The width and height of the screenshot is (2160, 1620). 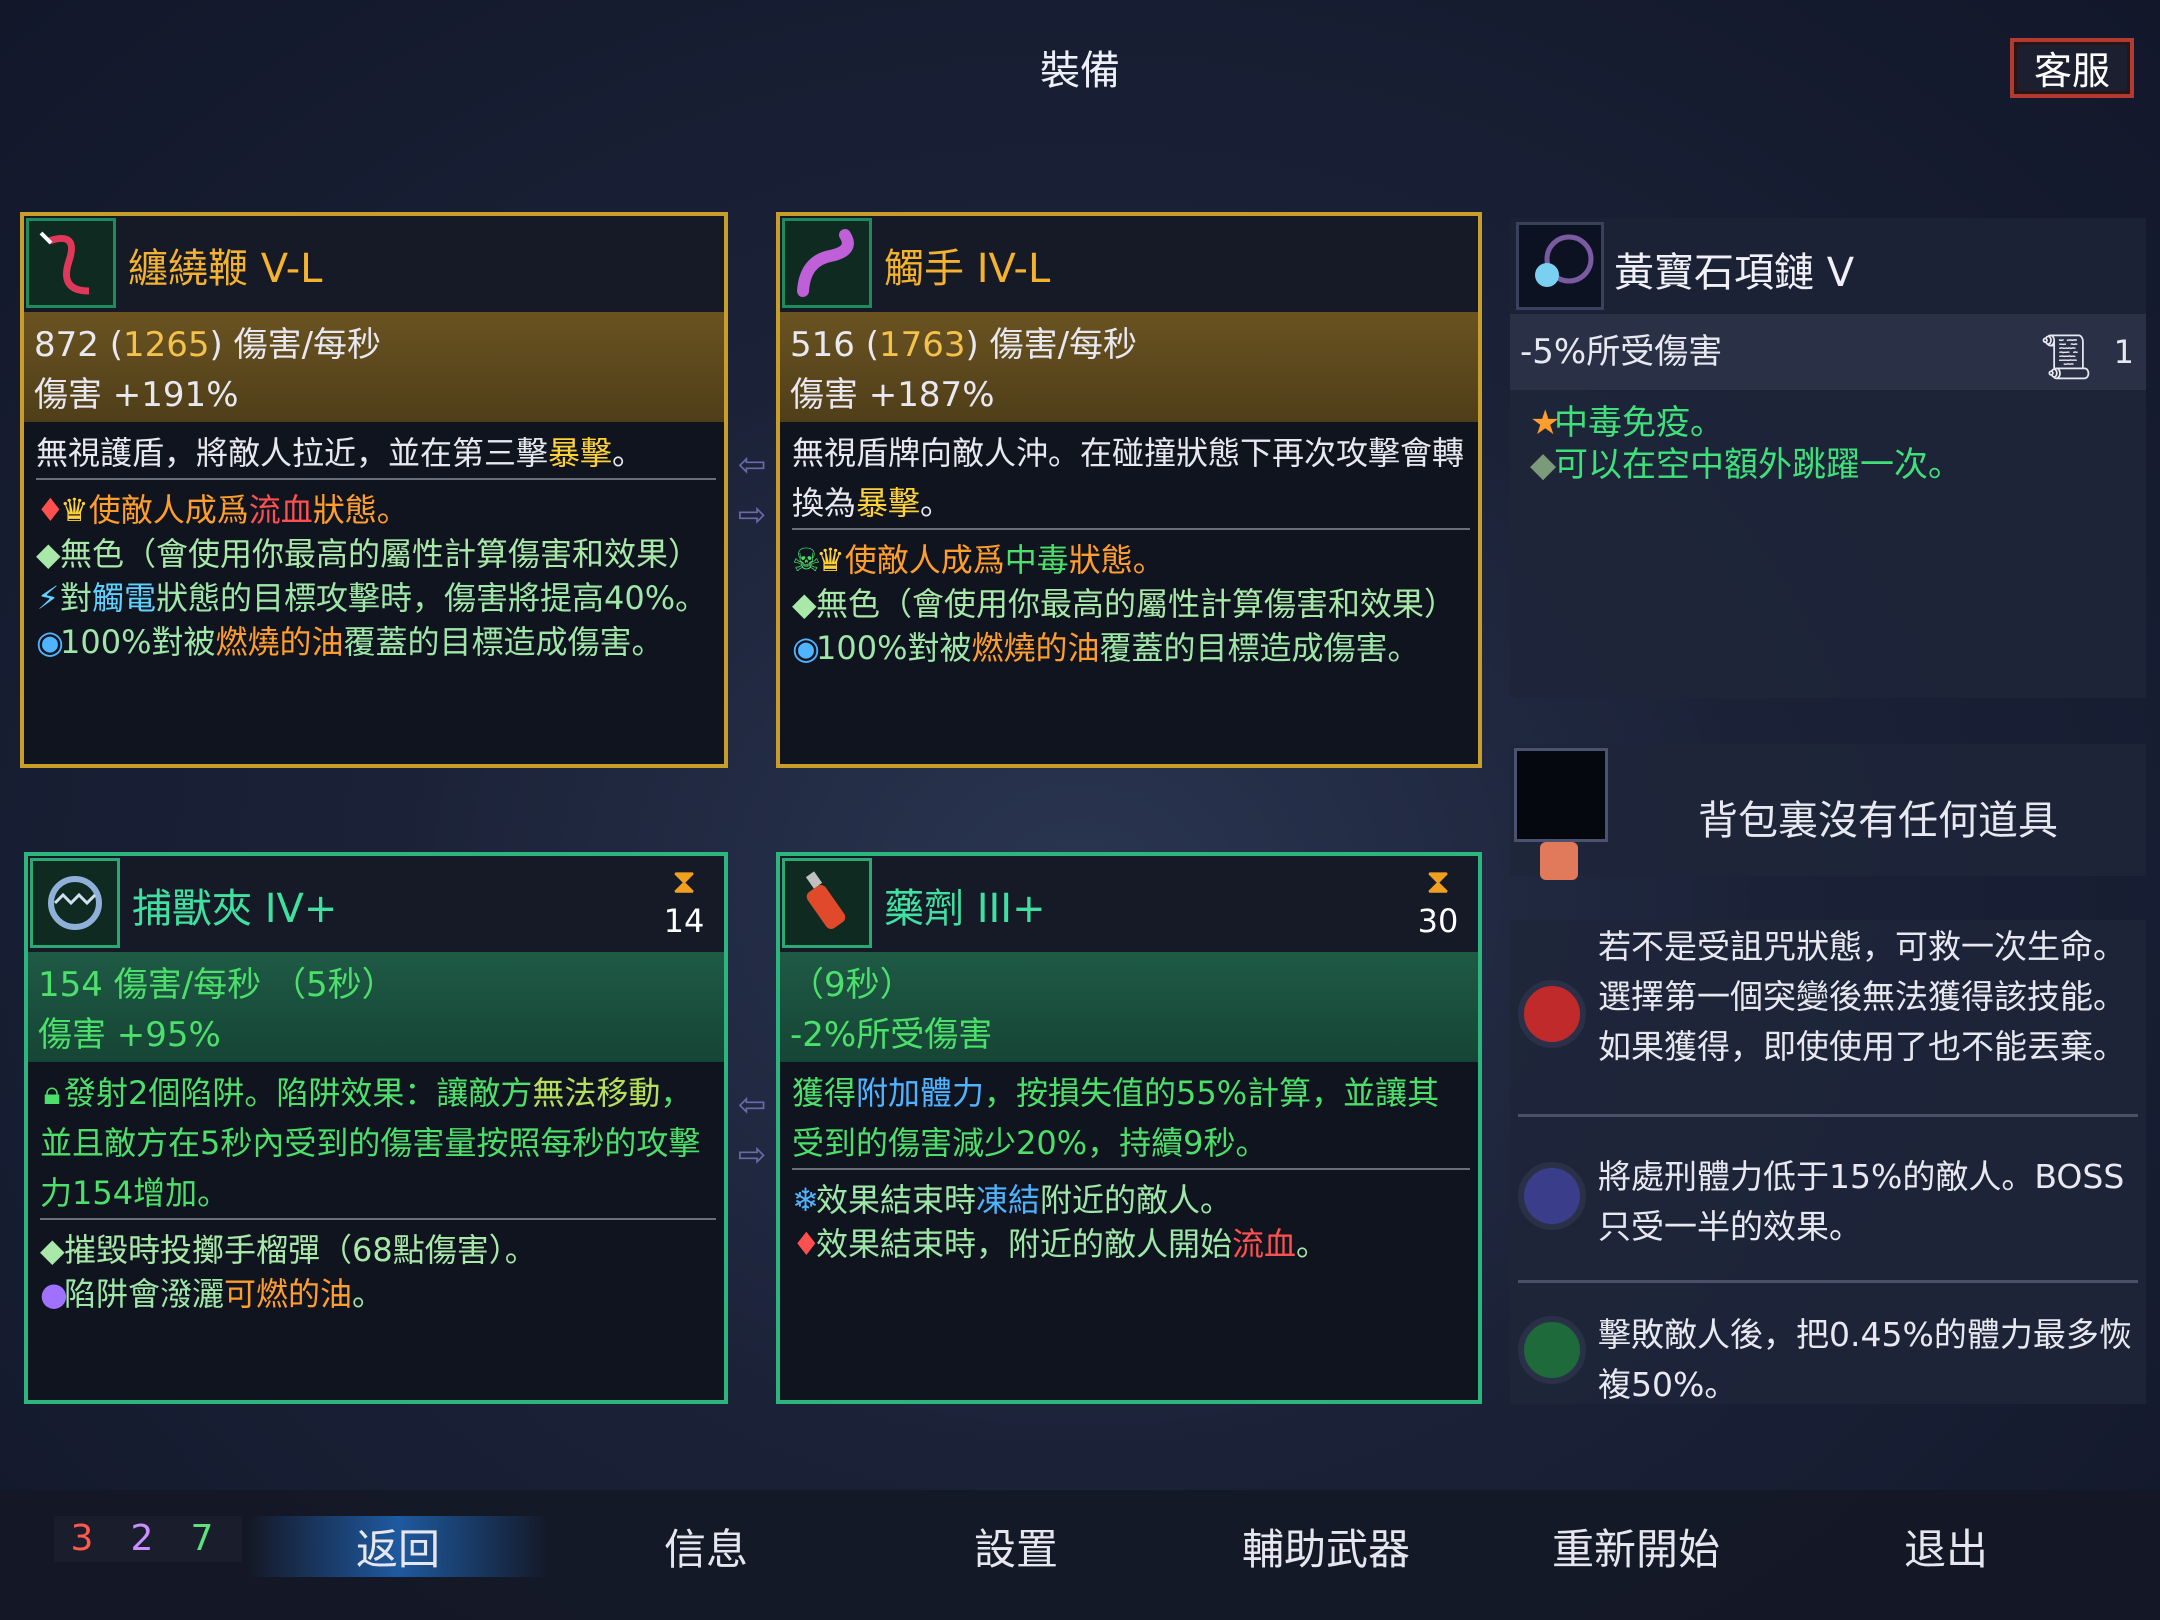 I want to click on weapon-1-effect-1: 使敵人成爲, so click(x=168, y=510).